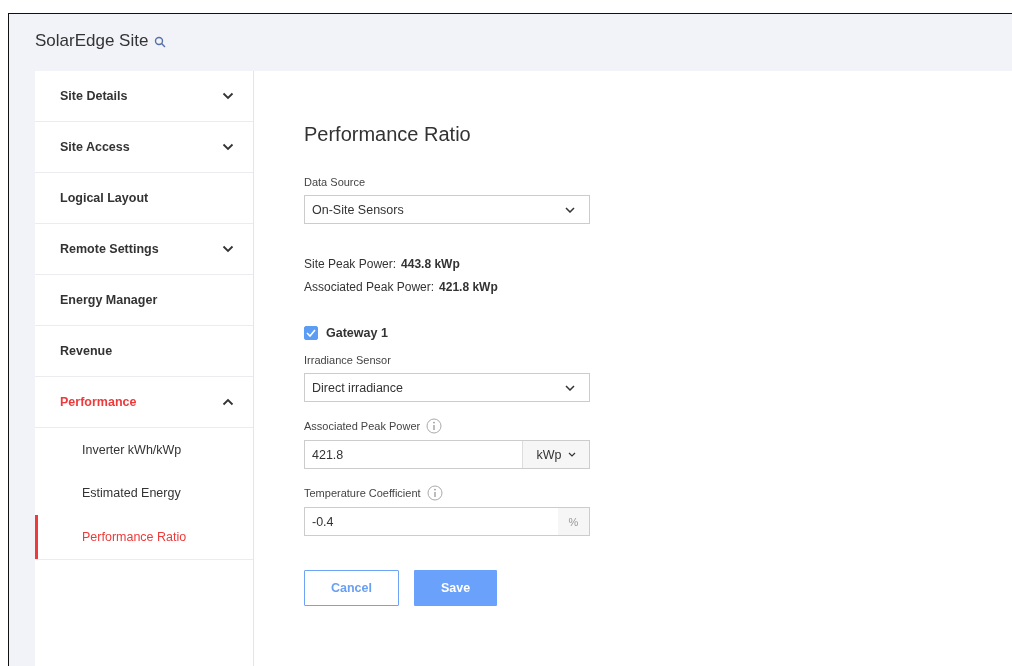  What do you see at coordinates (447, 387) in the screenshot?
I see `irradiance-sensor-dropdown: Direct irradiance` at bounding box center [447, 387].